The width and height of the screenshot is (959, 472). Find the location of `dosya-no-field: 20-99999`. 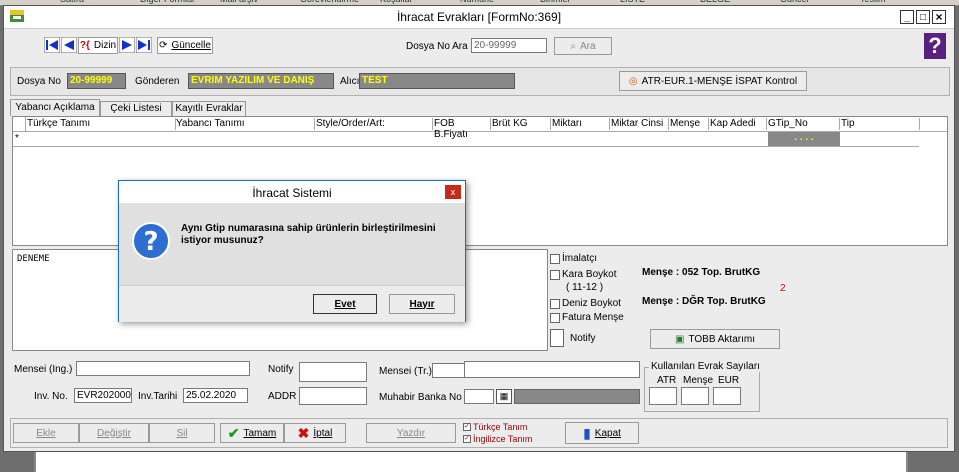

dosya-no-field: 20-99999 is located at coordinates (96, 81).